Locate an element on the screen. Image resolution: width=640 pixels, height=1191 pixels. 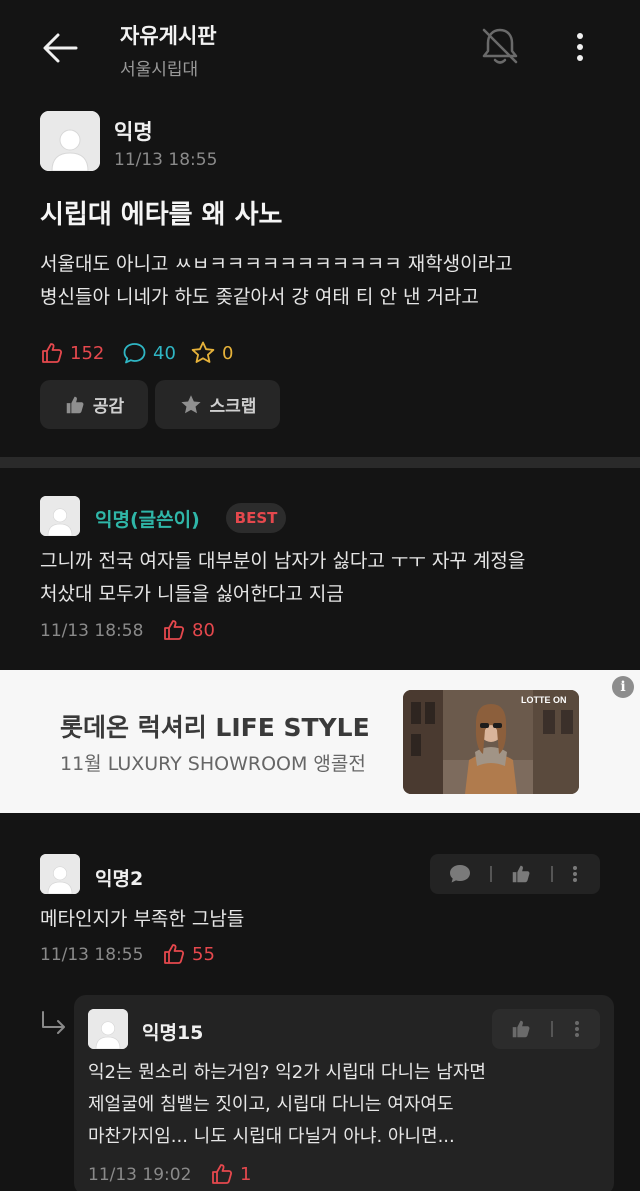
comment-body-line: 그니까 전국 여자들 대부분이 남자가 싫다고 ㅜㅜ 자꾸 계정을 is located at coordinates (283, 561).